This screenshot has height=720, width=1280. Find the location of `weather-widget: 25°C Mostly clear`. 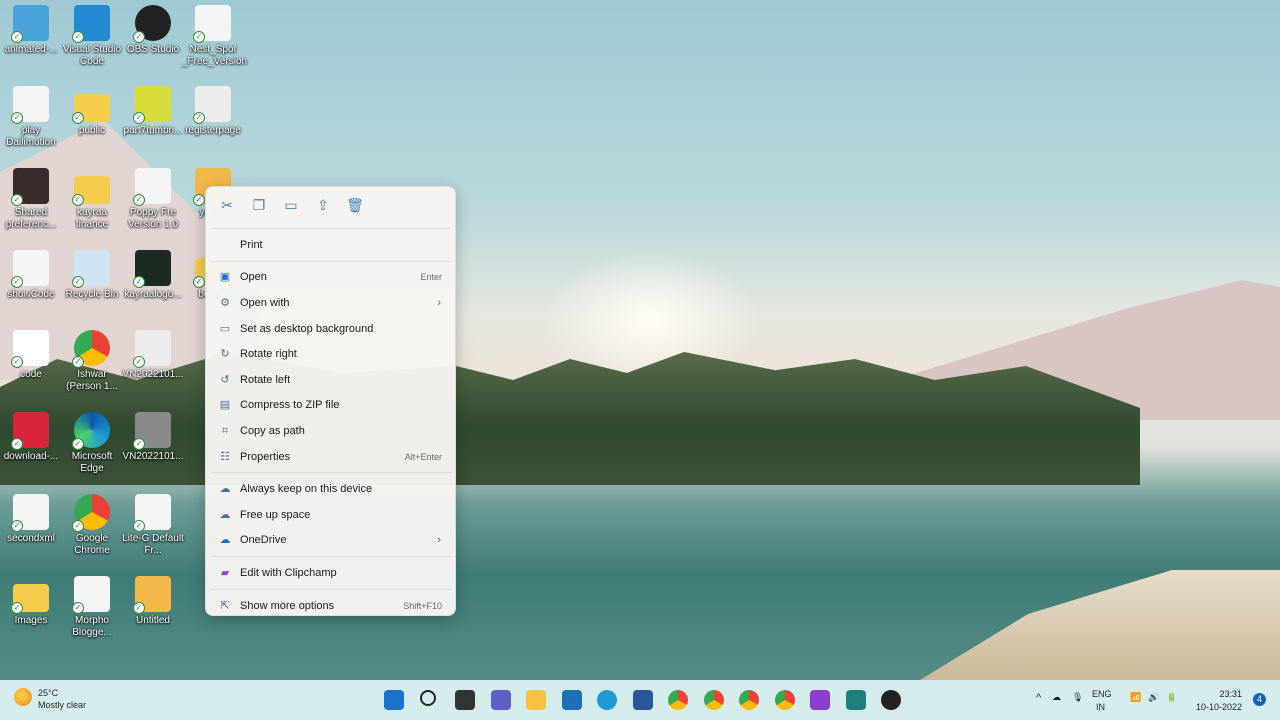

weather-widget: 25°C Mostly clear is located at coordinates (50, 699).